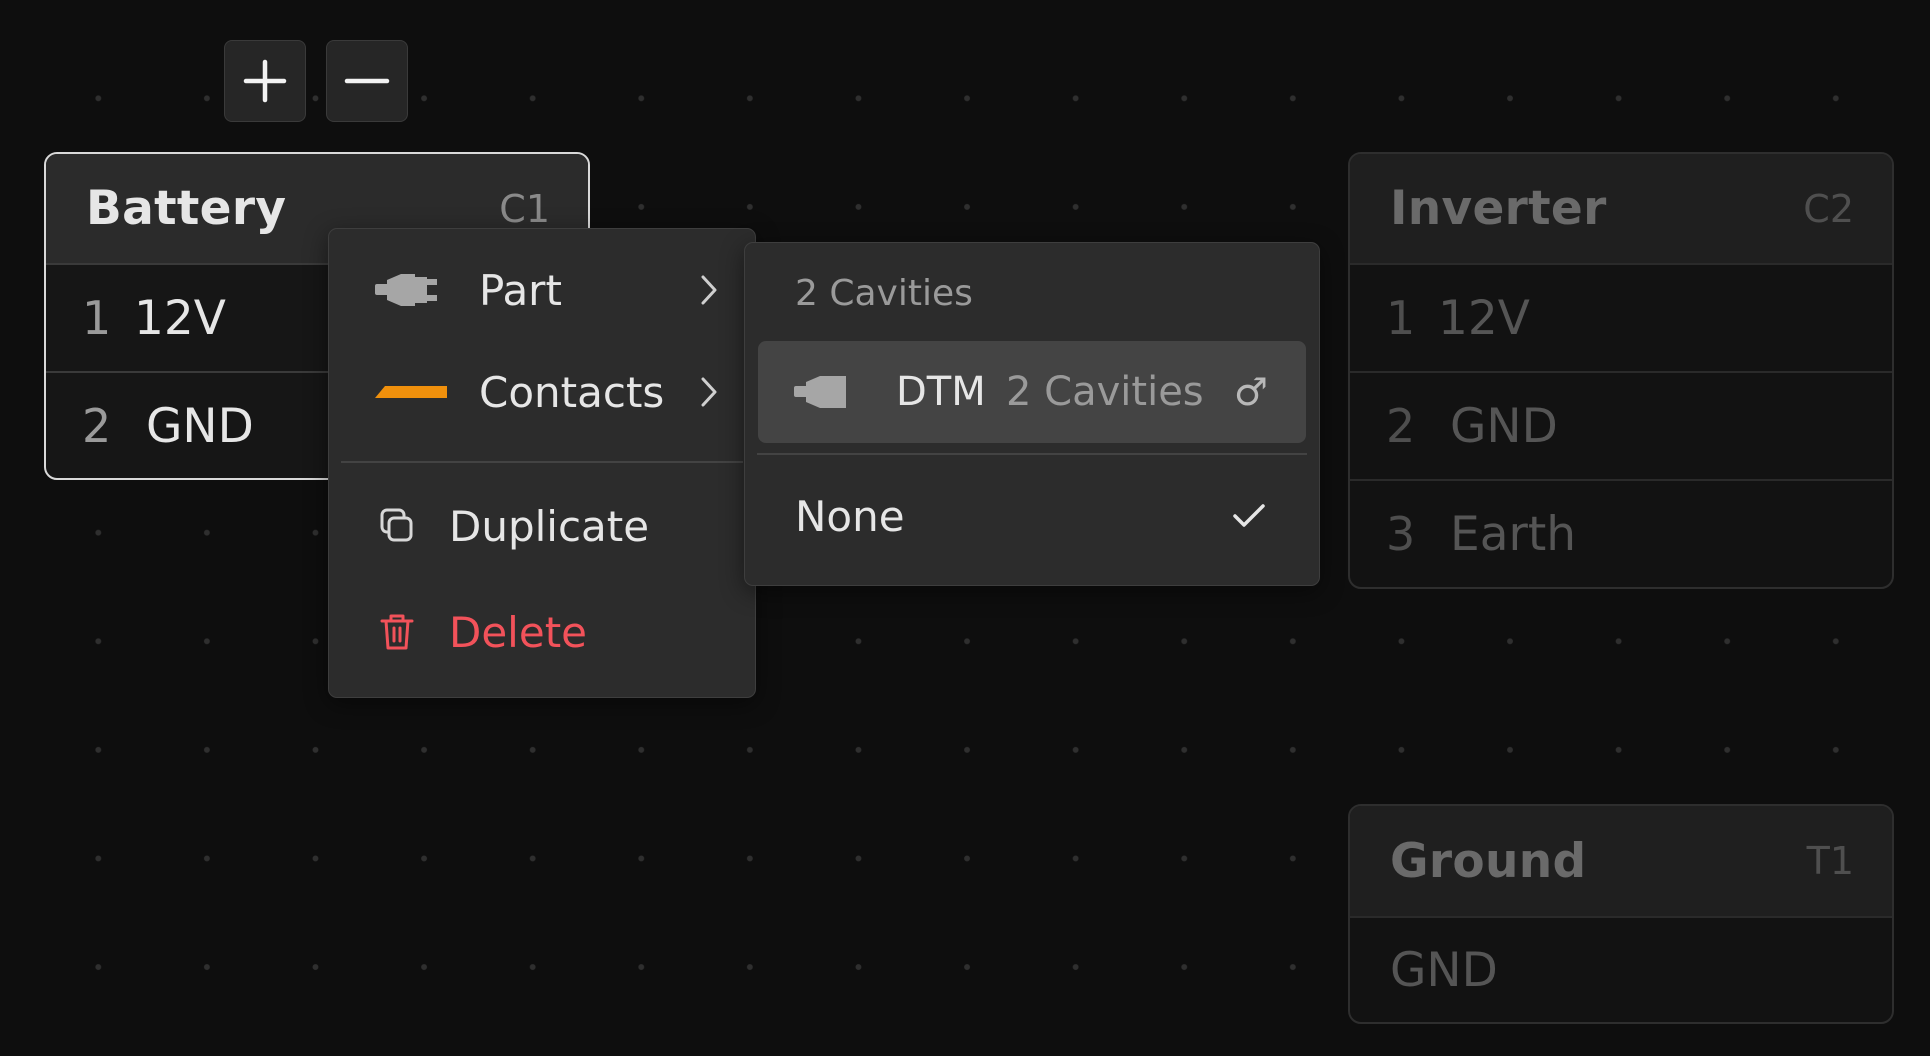 Image resolution: width=1930 pixels, height=1056 pixels. What do you see at coordinates (884, 293) in the screenshot?
I see `submenu-heading: 2 Cavities` at bounding box center [884, 293].